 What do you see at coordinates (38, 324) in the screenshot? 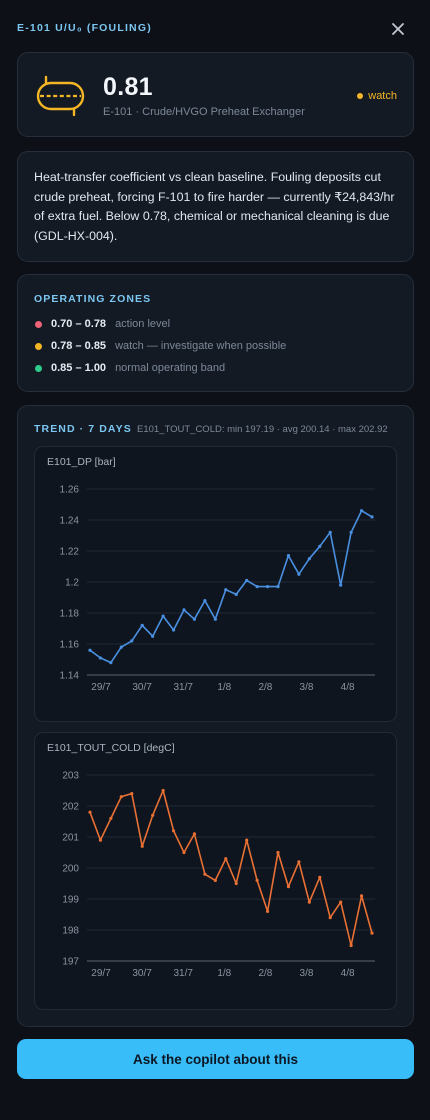
I see `zone-dot-red` at bounding box center [38, 324].